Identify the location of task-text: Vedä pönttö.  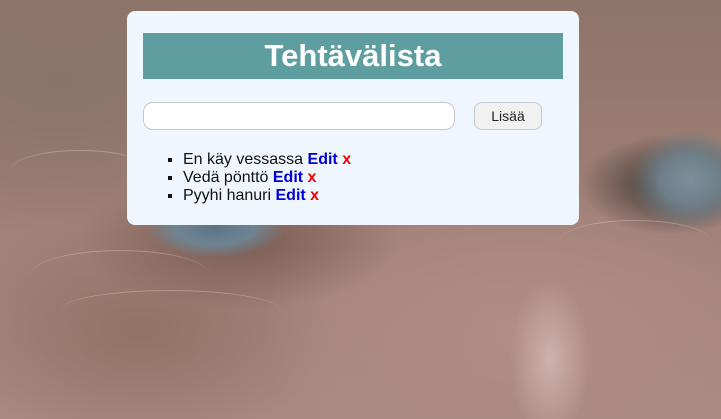
(226, 177).